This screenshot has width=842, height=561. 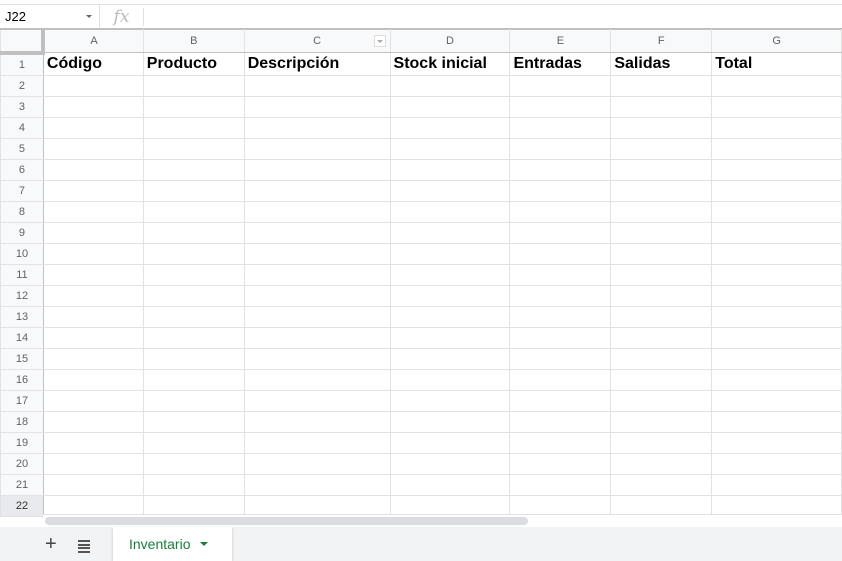 What do you see at coordinates (560, 64) in the screenshot?
I see `cell-e1: Entradas` at bounding box center [560, 64].